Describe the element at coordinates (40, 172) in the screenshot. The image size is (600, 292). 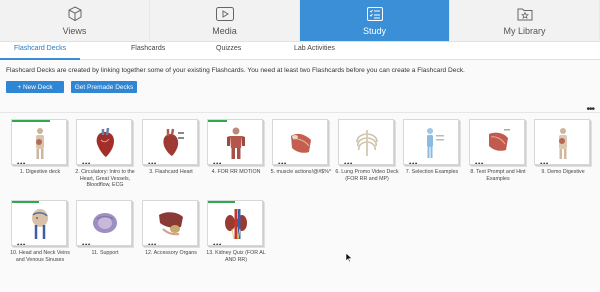
I see `deck-label: 1. Digestive deck` at that location.